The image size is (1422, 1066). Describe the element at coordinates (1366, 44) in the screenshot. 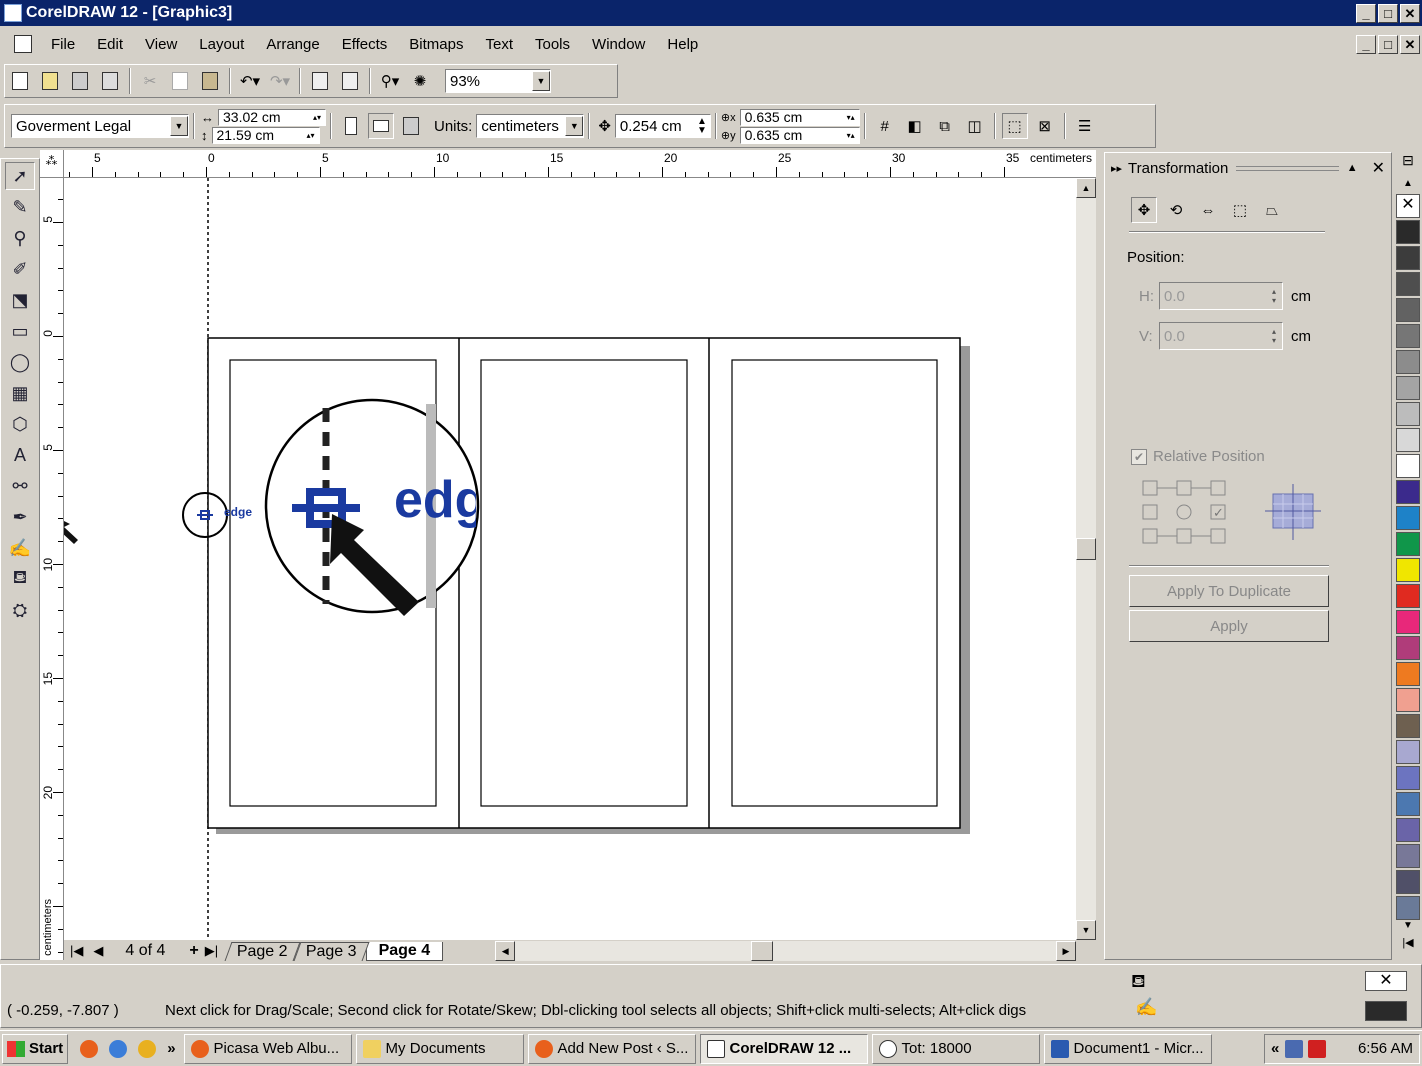

I see `doc-minimize-button: _` at that location.